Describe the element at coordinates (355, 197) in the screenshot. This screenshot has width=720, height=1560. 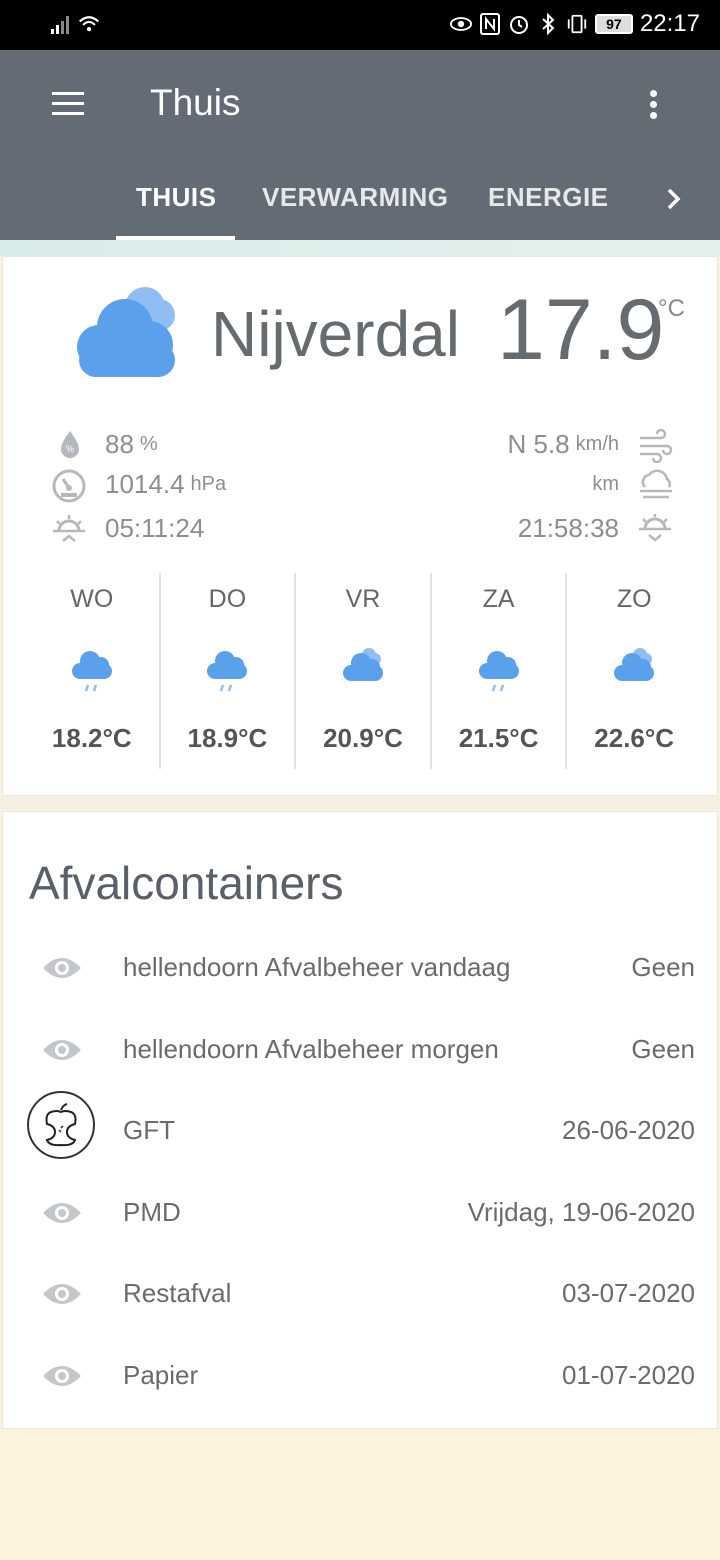
I see `tab-verwarming: VERWARMING` at that location.